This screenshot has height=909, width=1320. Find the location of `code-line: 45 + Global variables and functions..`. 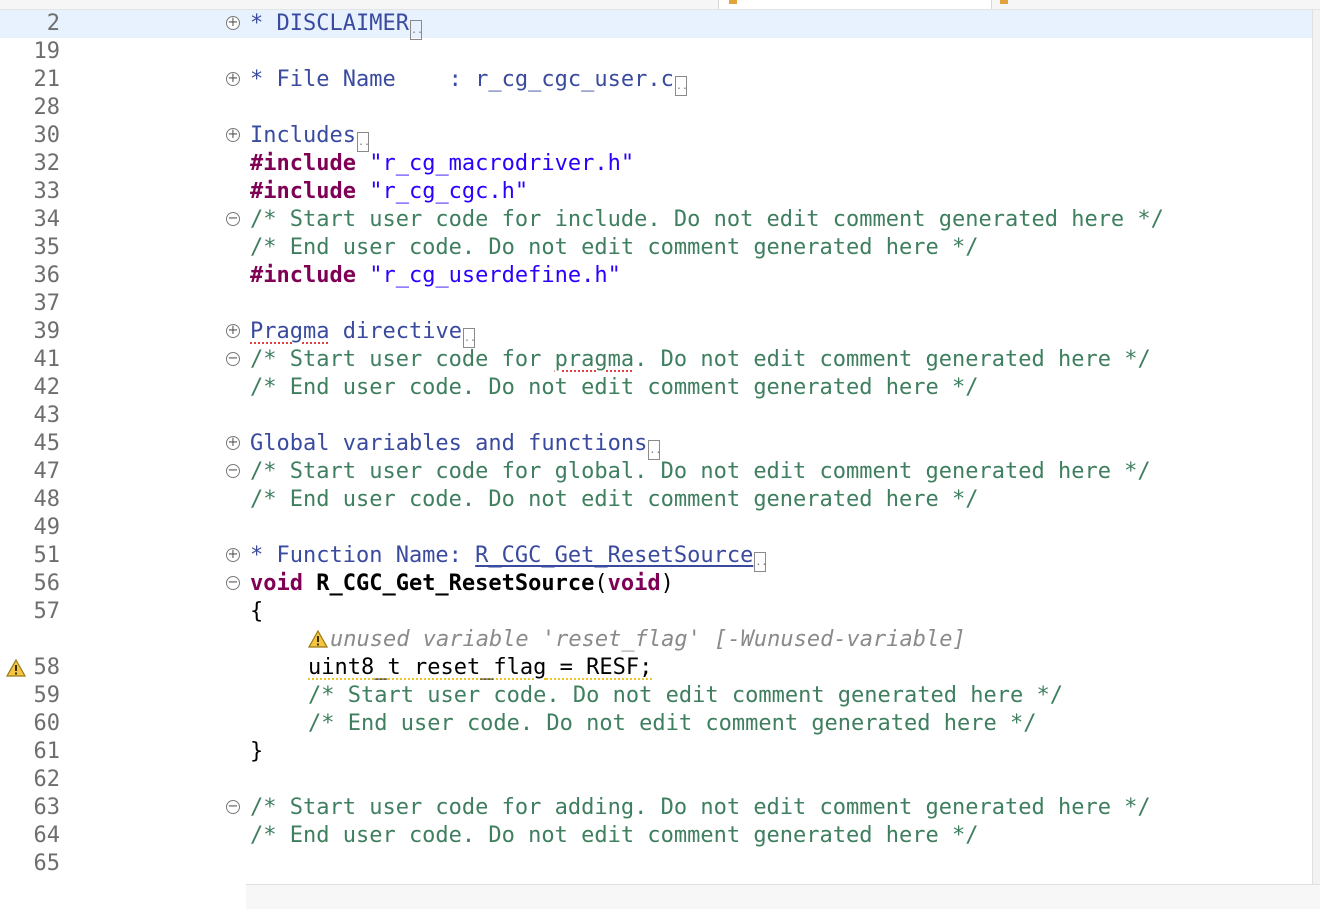

code-line: 45 + Global variables and functions.. is located at coordinates (656, 445).